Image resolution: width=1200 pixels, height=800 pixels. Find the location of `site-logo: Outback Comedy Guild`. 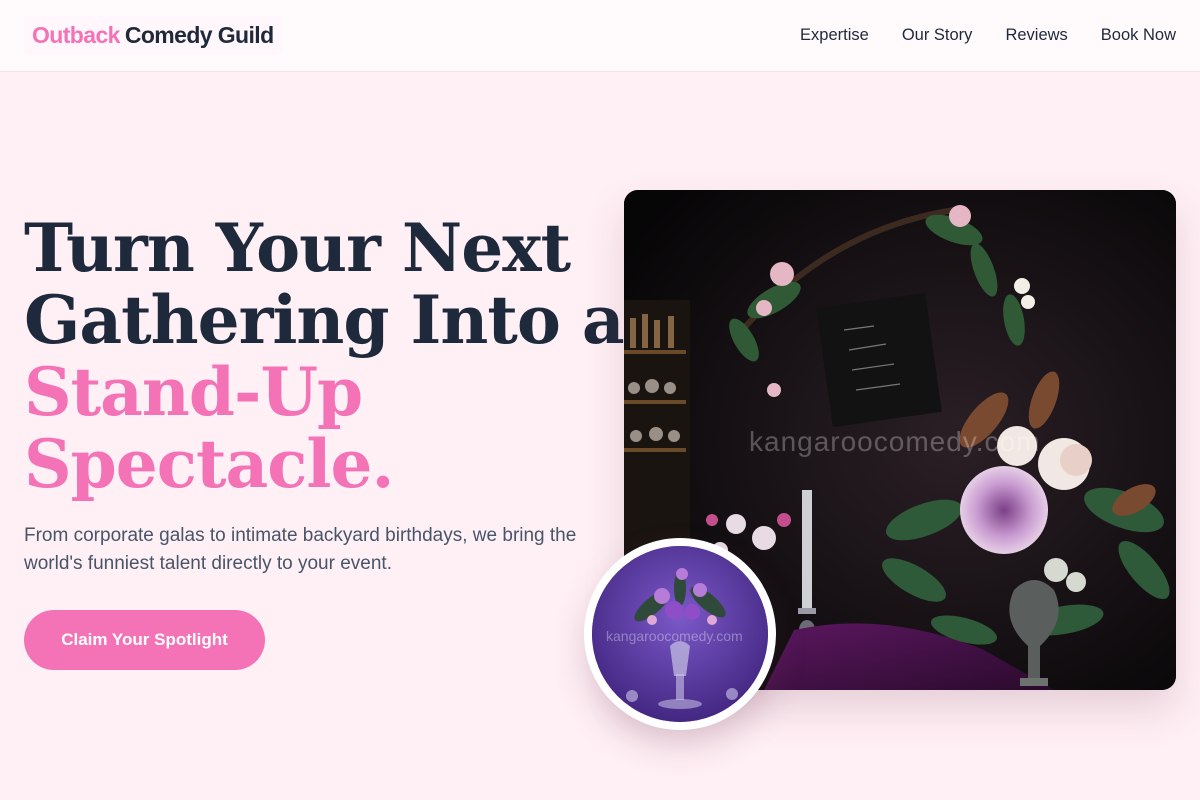

site-logo: Outback Comedy Guild is located at coordinates (153, 35).